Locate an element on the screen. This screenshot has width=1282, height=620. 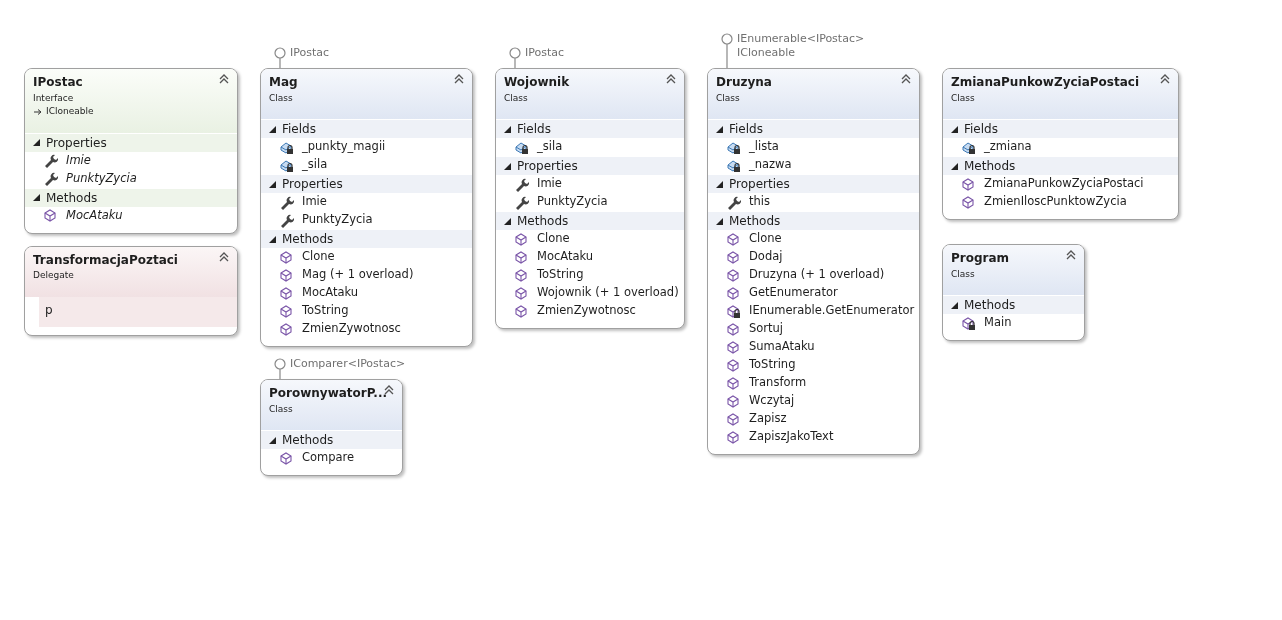
type-shape: TransformacjaPoztaci Delegate p is located at coordinates (131, 290).